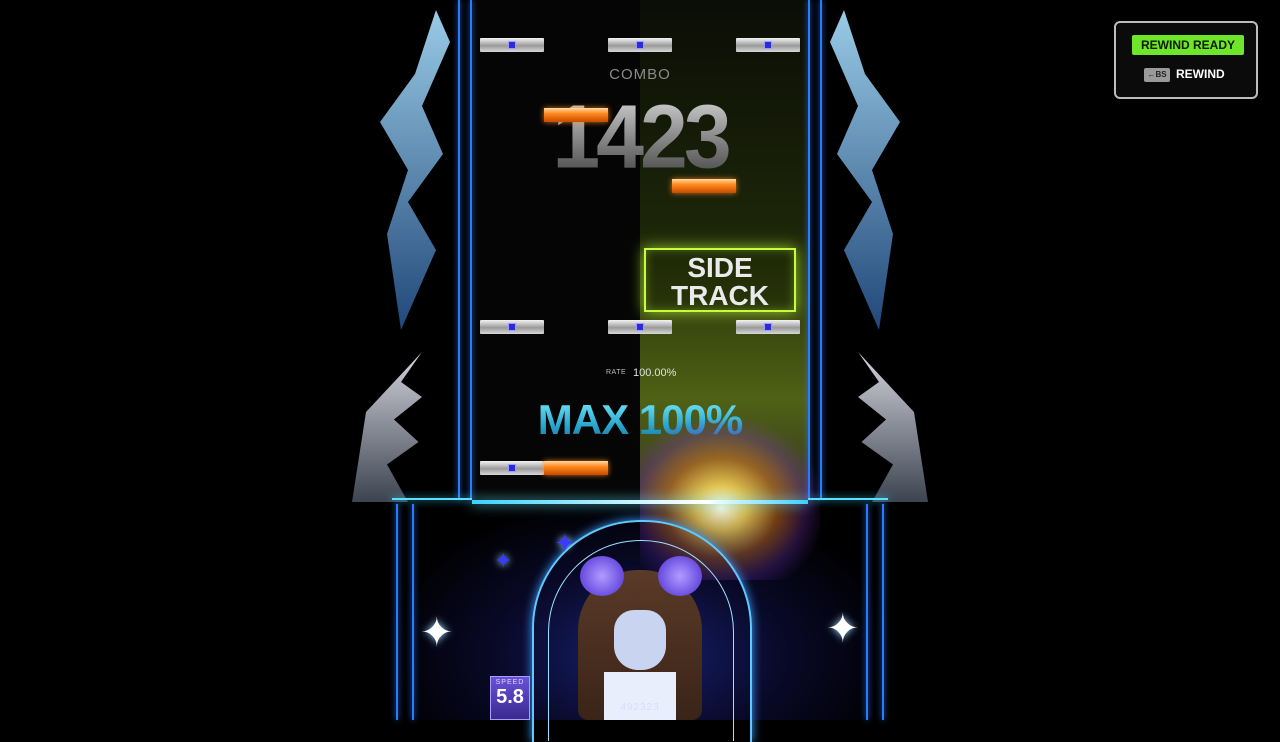  What do you see at coordinates (1186, 60) in the screenshot?
I see `rewind-panel: REWIND READY ←BS REWIND` at bounding box center [1186, 60].